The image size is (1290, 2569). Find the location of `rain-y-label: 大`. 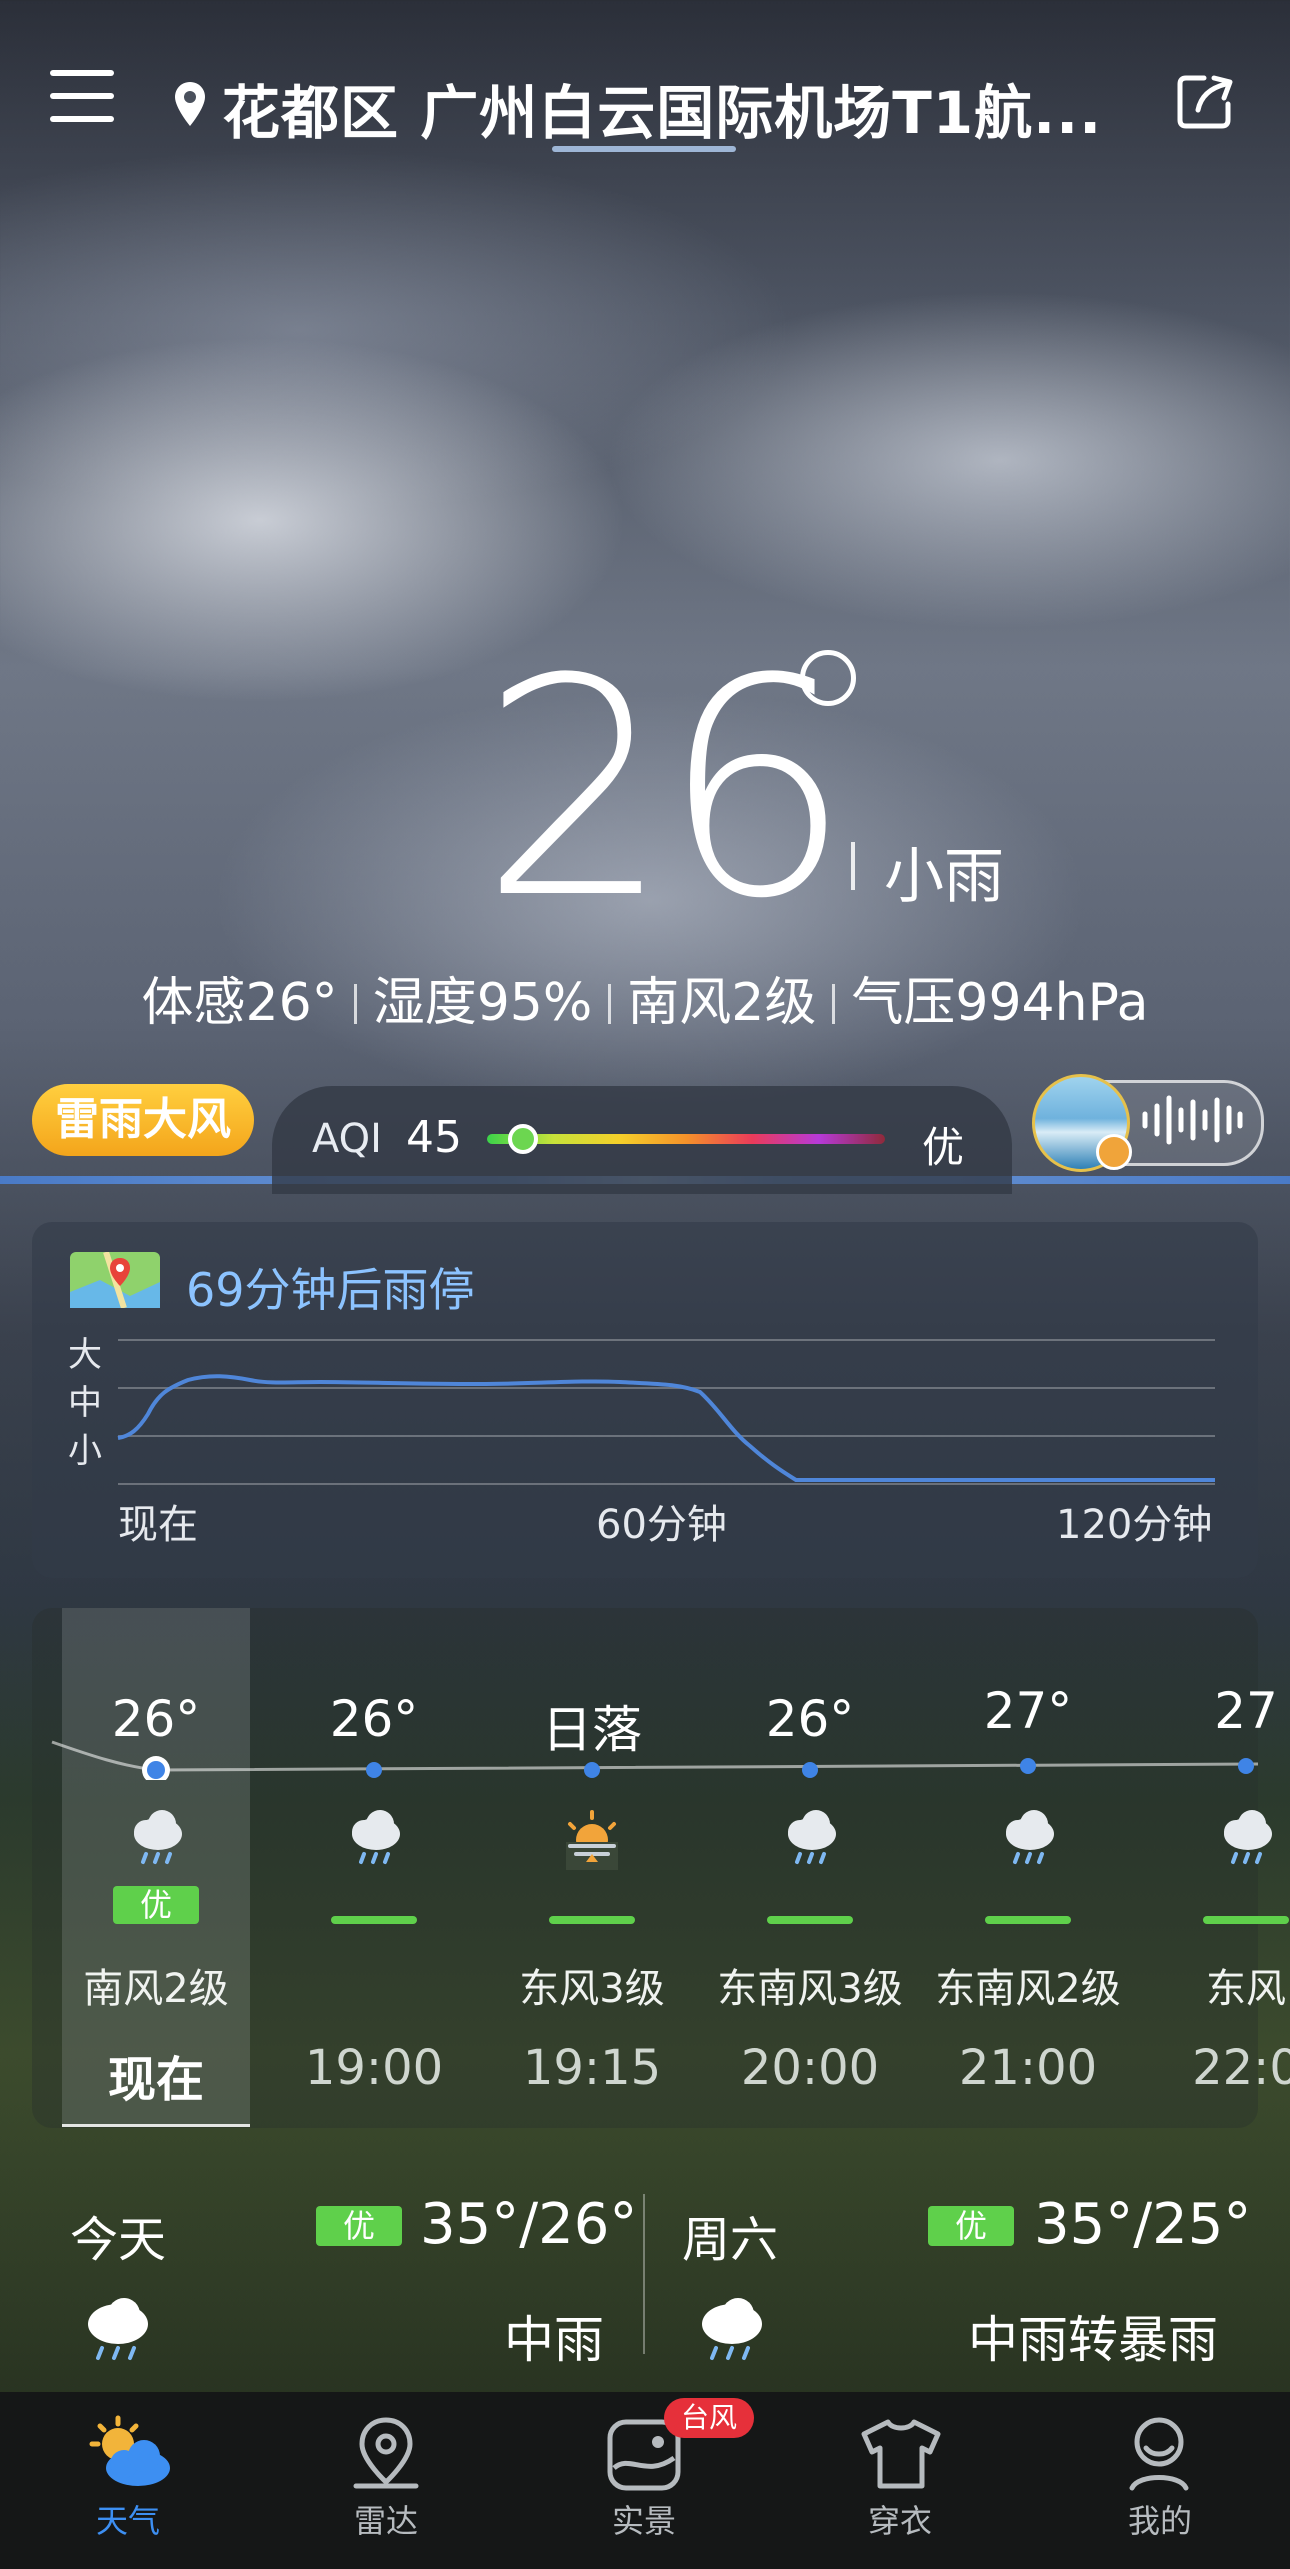

rain-y-label: 大 is located at coordinates (85, 1355).